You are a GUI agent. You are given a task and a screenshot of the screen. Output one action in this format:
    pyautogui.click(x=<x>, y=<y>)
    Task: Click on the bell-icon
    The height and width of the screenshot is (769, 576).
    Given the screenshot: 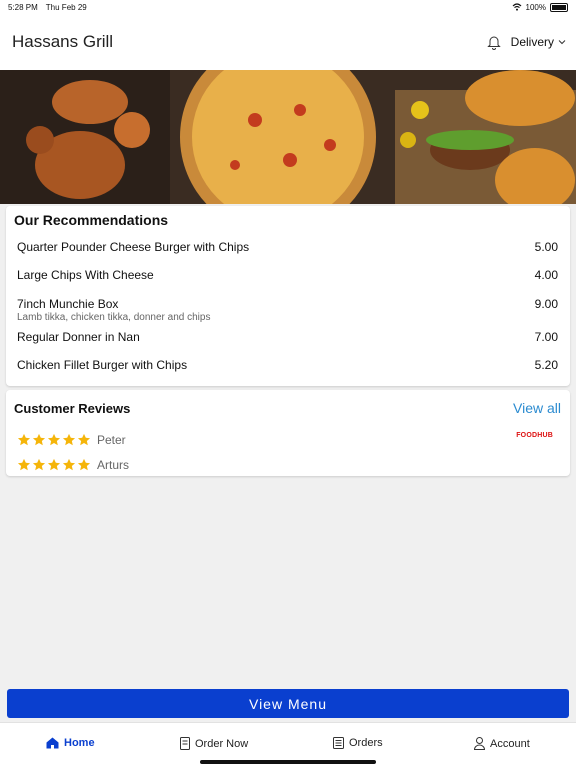 What is the action you would take?
    pyautogui.click(x=493, y=42)
    